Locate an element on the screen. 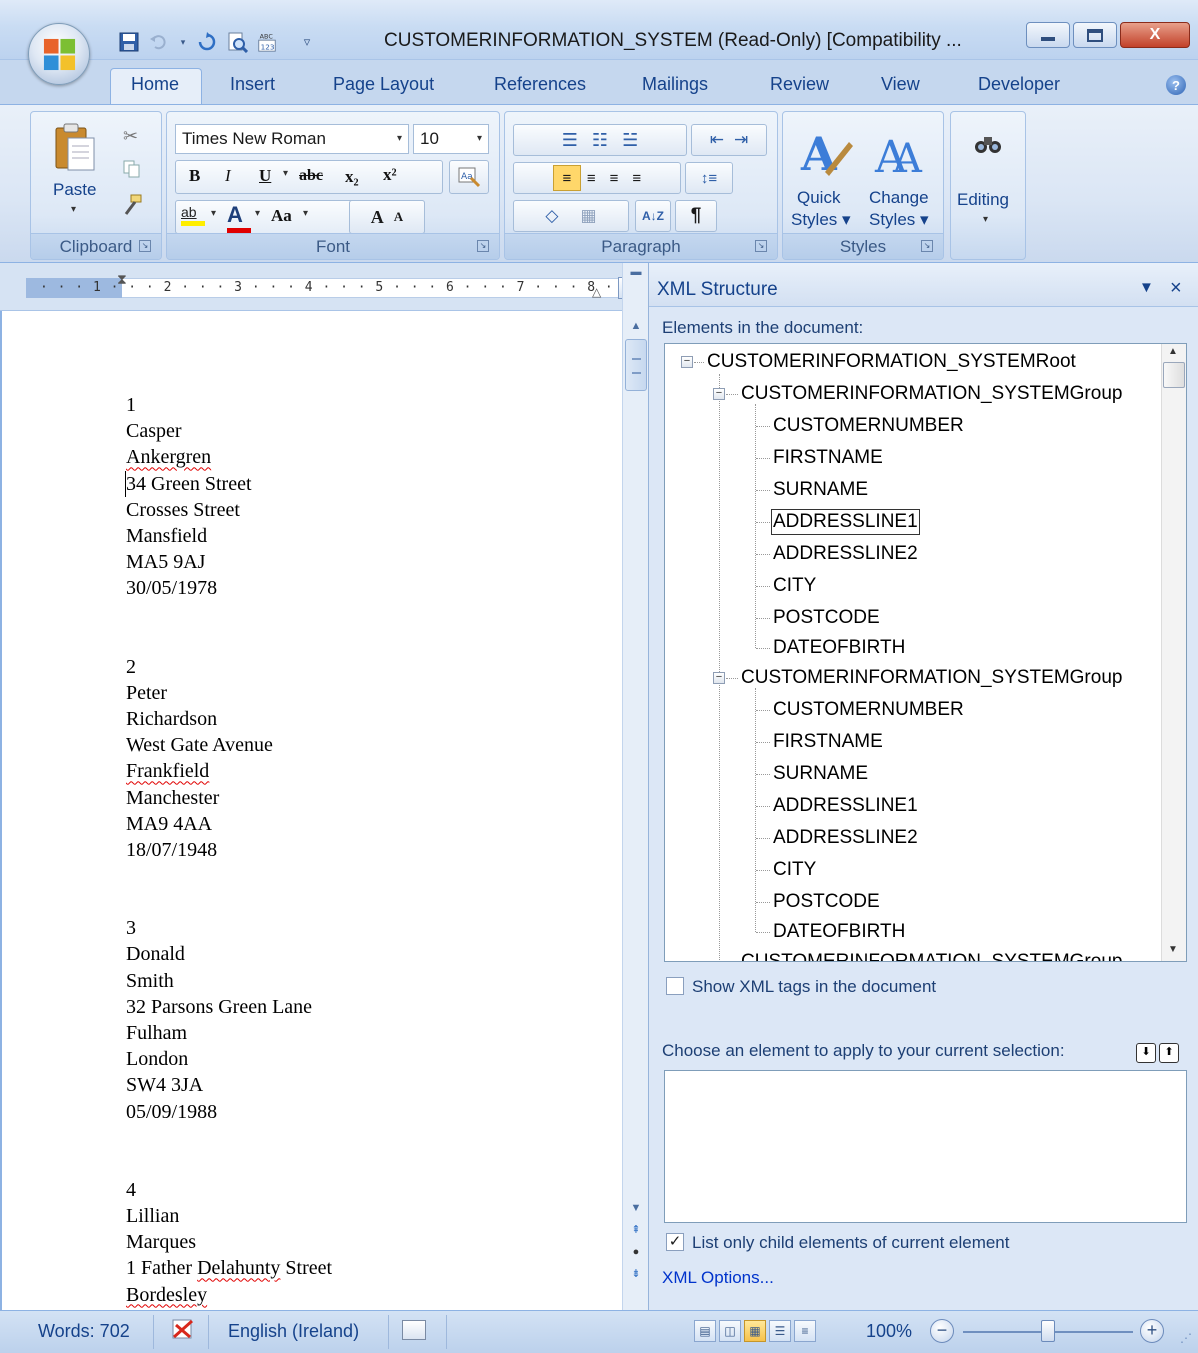 The width and height of the screenshot is (1198, 1353). next-page-icon: ⇟ is located at coordinates (636, 1274).